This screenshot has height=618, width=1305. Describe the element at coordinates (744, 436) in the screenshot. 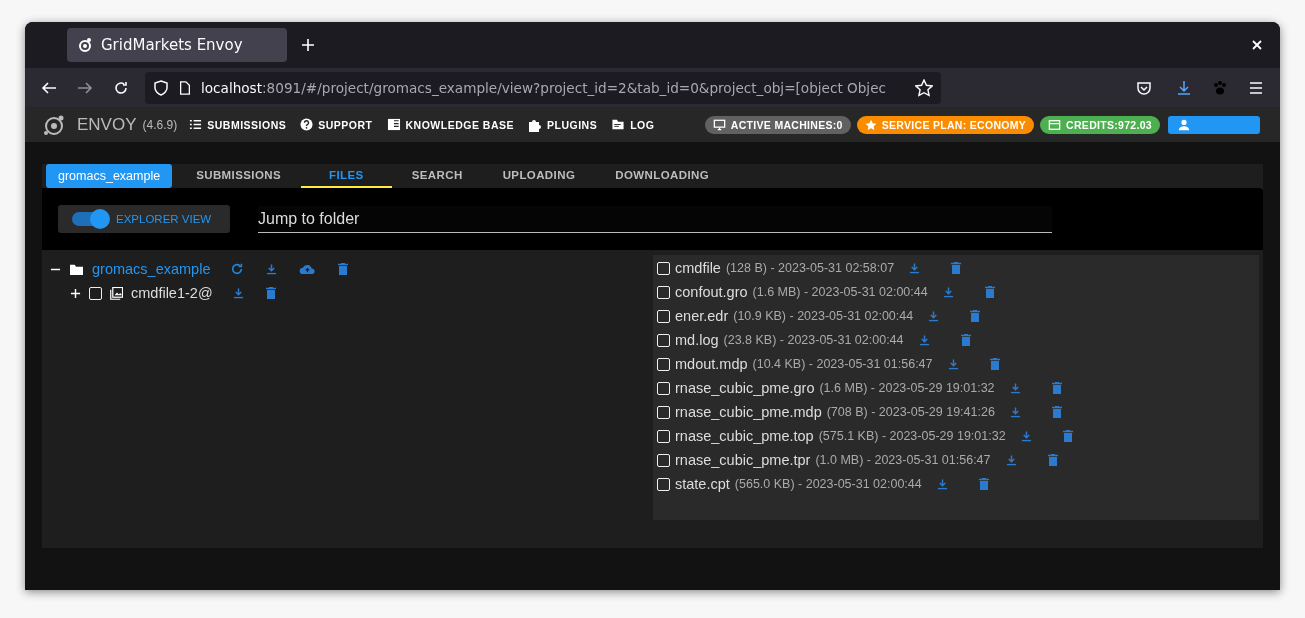

I see `file-name: rnase_cubic_pme.top` at that location.